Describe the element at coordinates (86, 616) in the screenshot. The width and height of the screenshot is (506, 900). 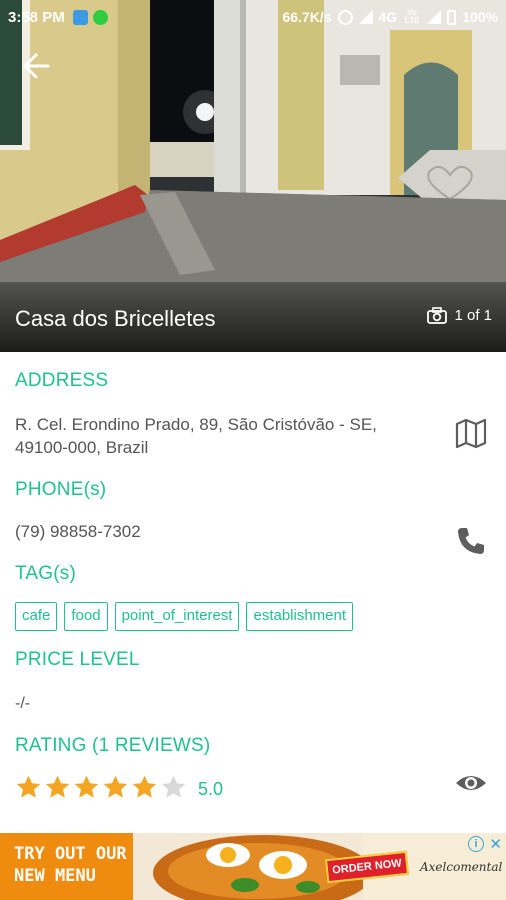
I see `tag-chip: food` at that location.